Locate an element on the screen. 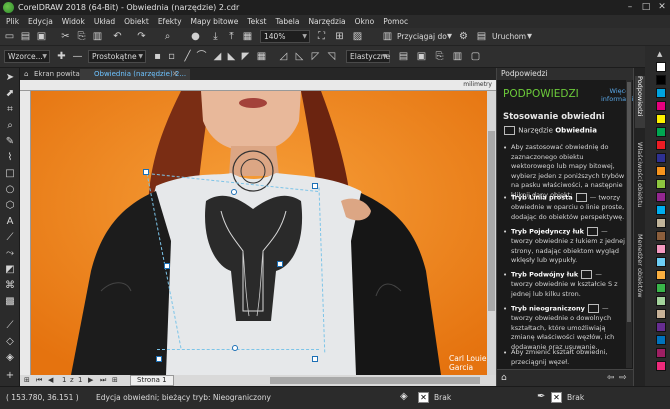  add-page-after-icon: ⊞ is located at coordinates (115, 380).